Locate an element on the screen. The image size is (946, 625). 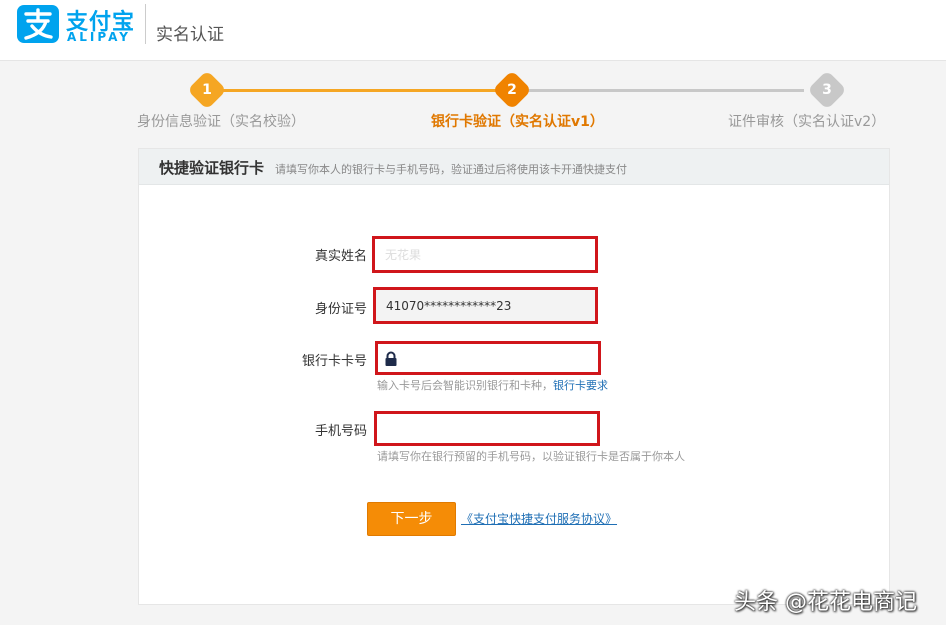
panel-title: 快捷验证银行卡 is located at coordinates (212, 168).